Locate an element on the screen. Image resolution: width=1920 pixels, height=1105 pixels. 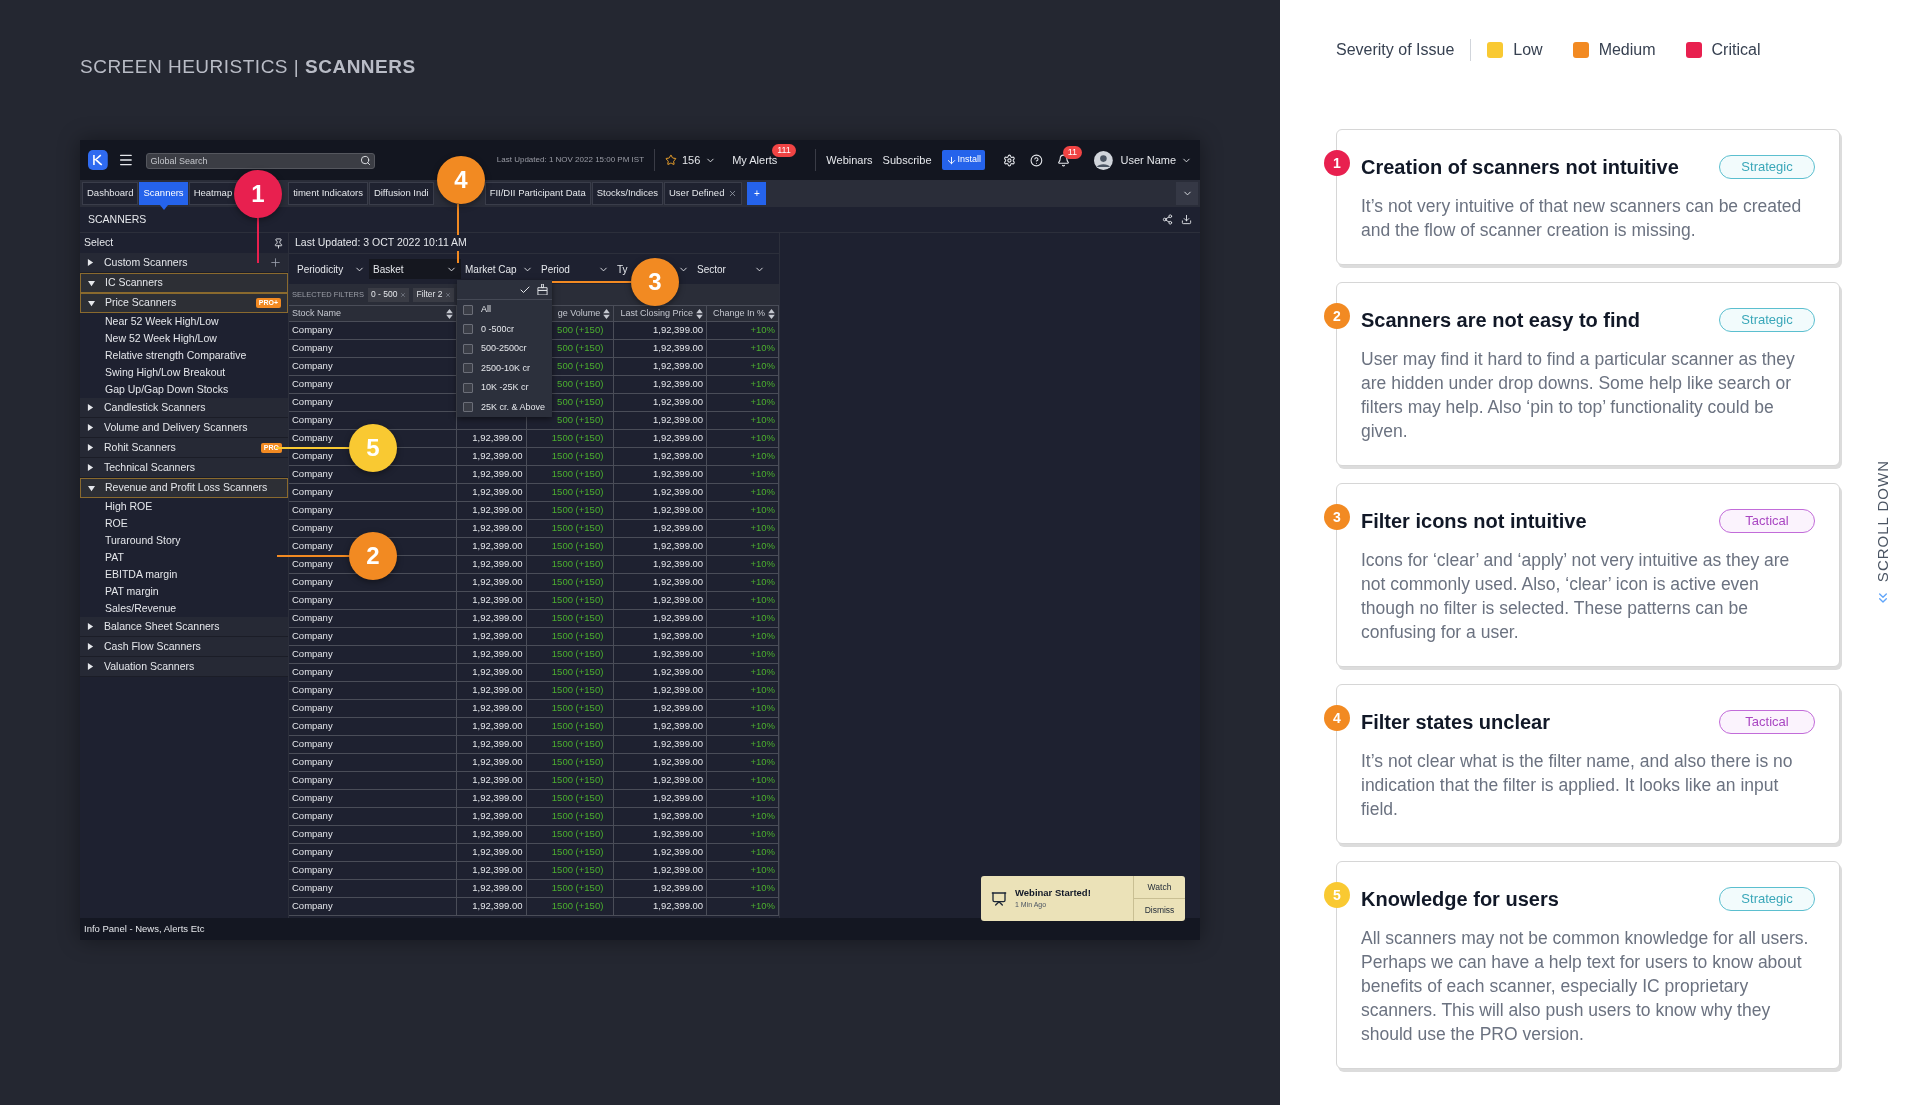
scanner-item: ROE is located at coordinates (184, 523).